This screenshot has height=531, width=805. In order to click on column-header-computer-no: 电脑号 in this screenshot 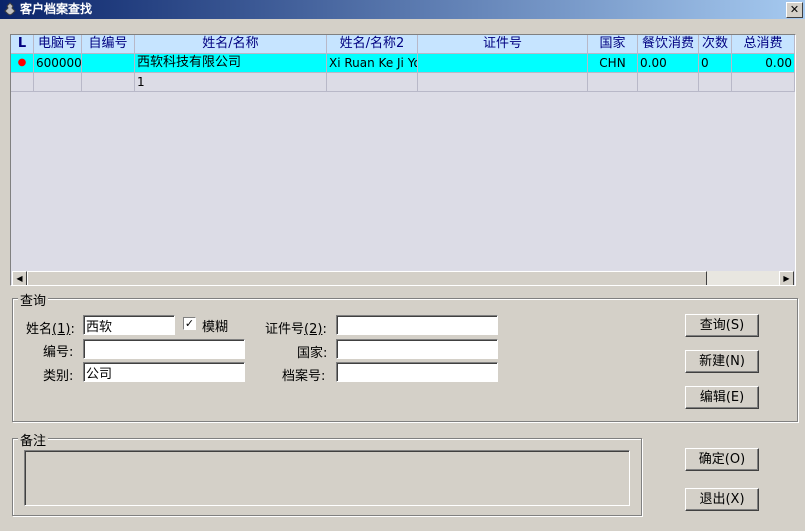, I will do `click(58, 44)`.